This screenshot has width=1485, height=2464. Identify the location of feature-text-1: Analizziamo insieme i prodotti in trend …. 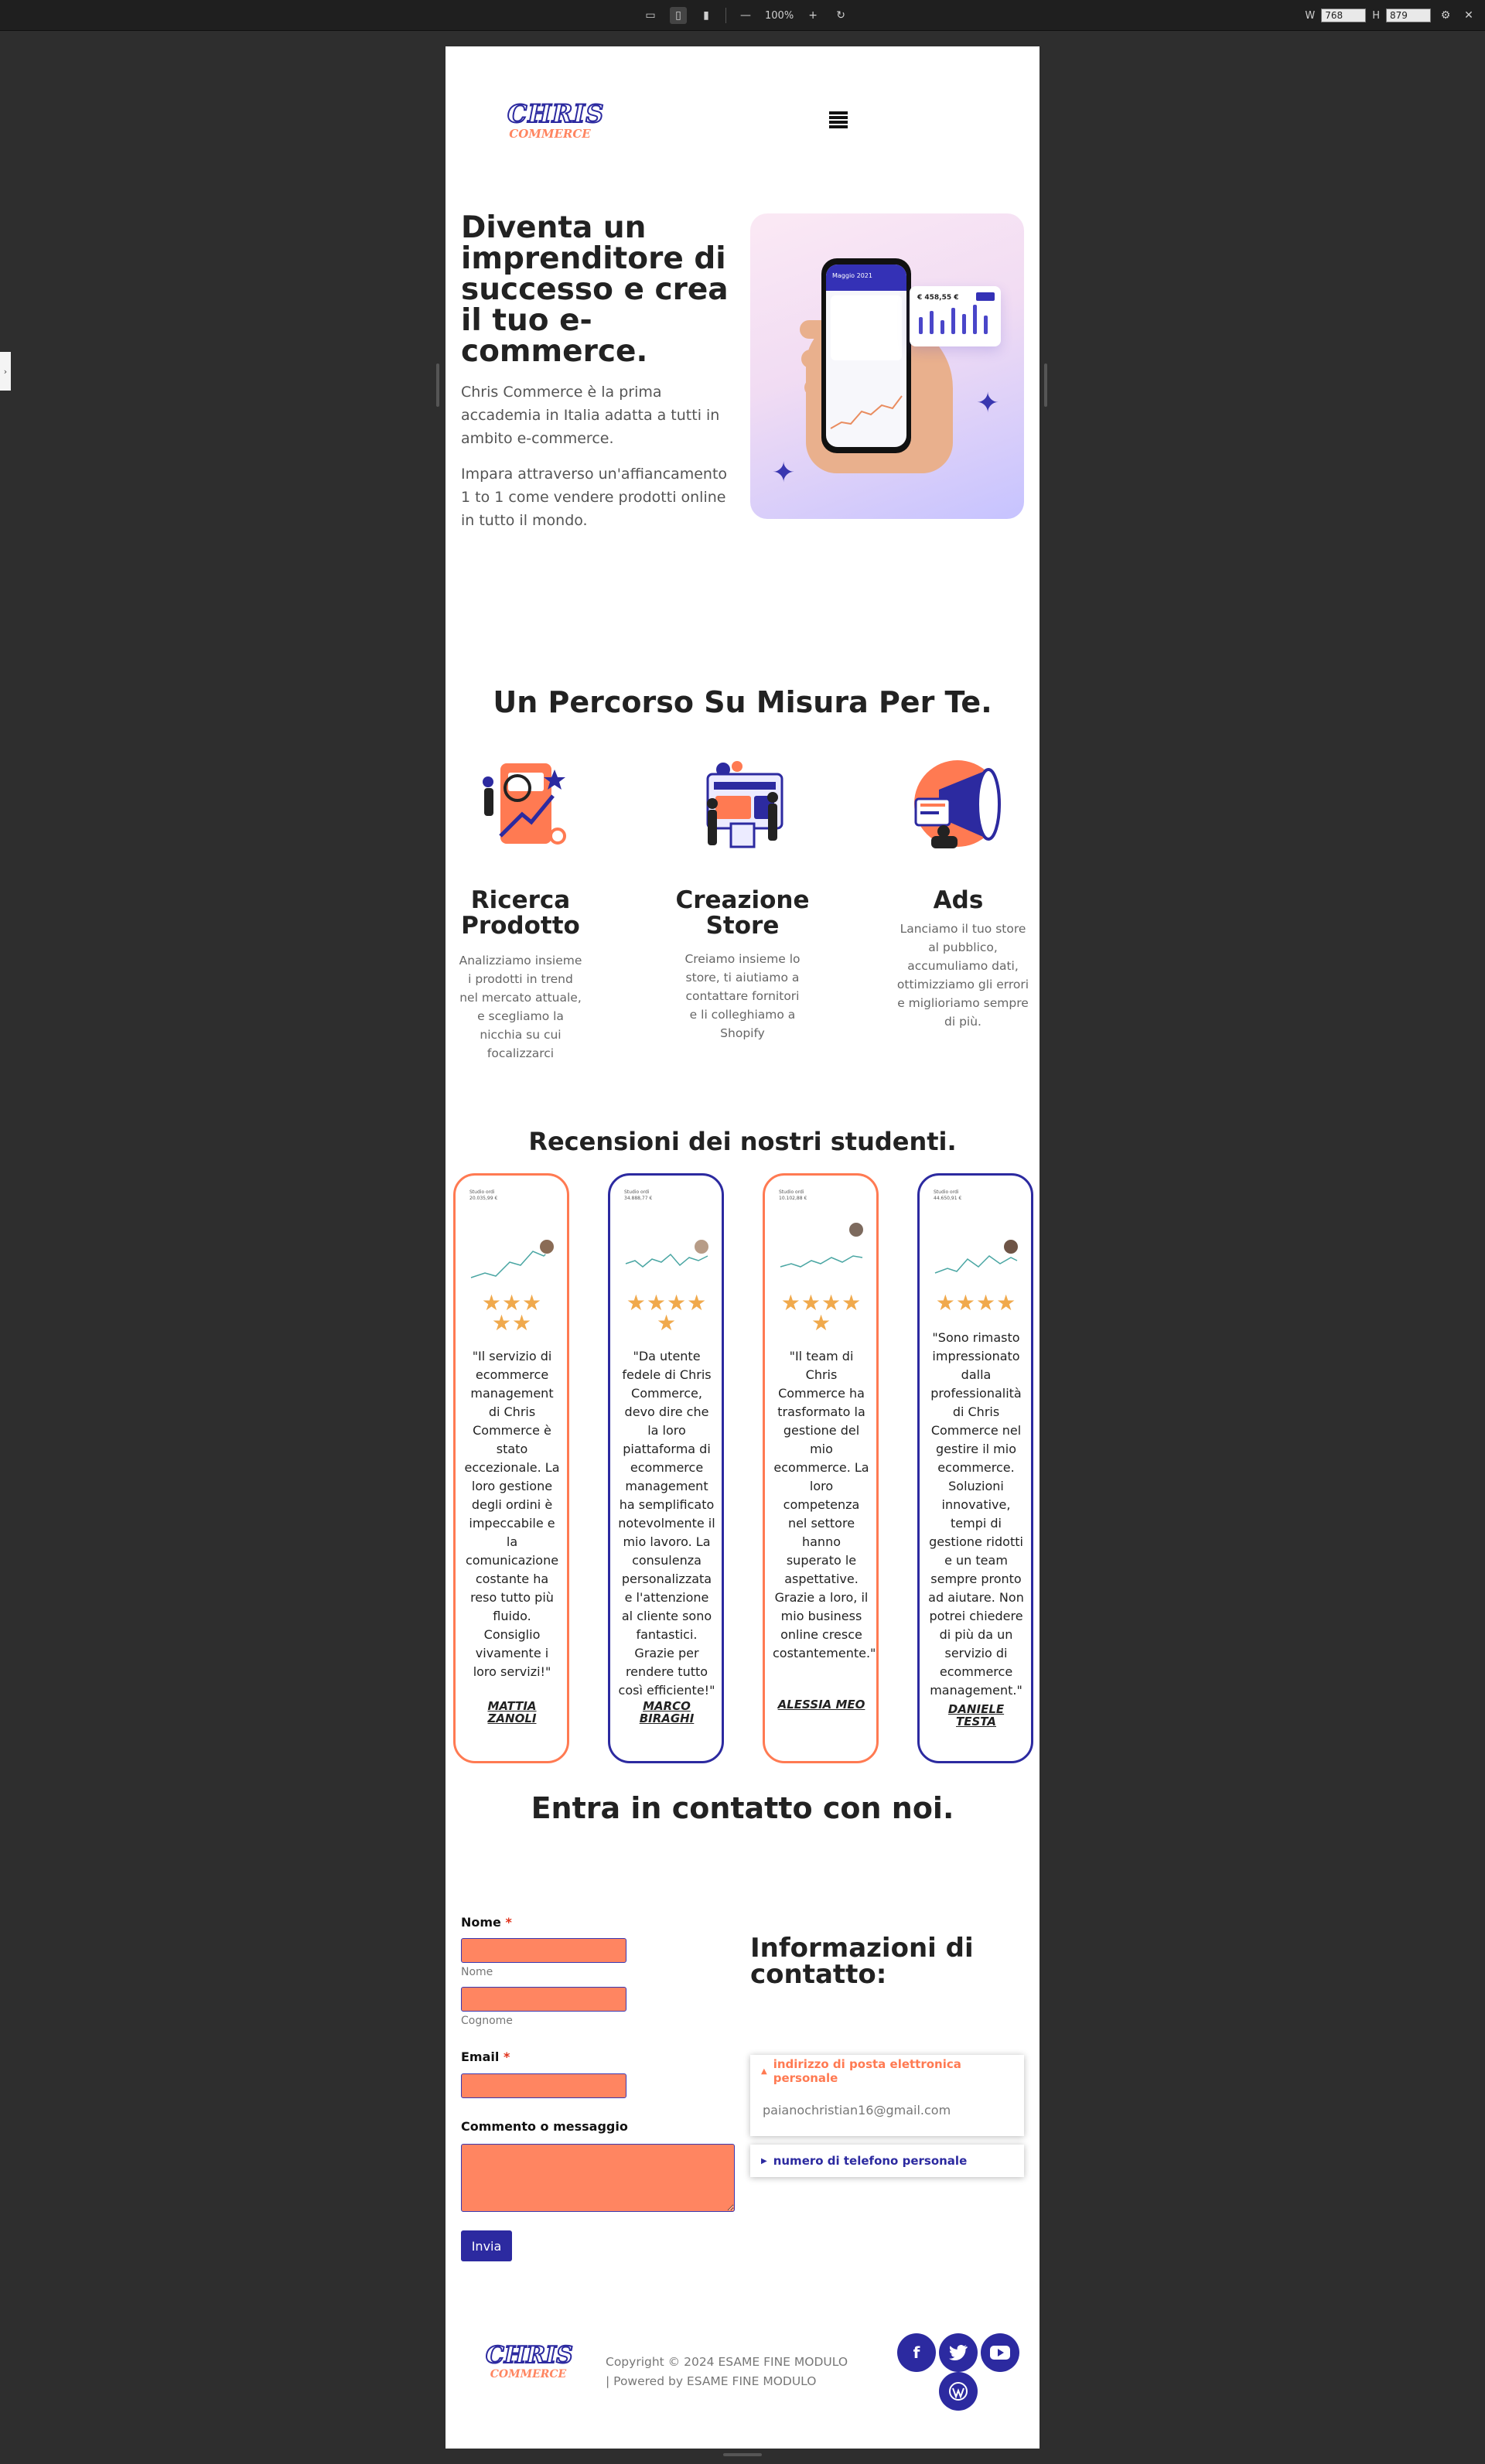
(520, 1007).